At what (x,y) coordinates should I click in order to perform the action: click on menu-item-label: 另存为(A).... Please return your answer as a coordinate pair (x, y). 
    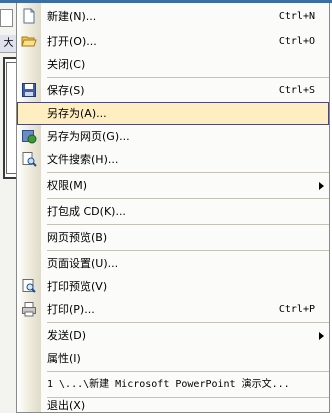
    Looking at the image, I should click on (77, 113).